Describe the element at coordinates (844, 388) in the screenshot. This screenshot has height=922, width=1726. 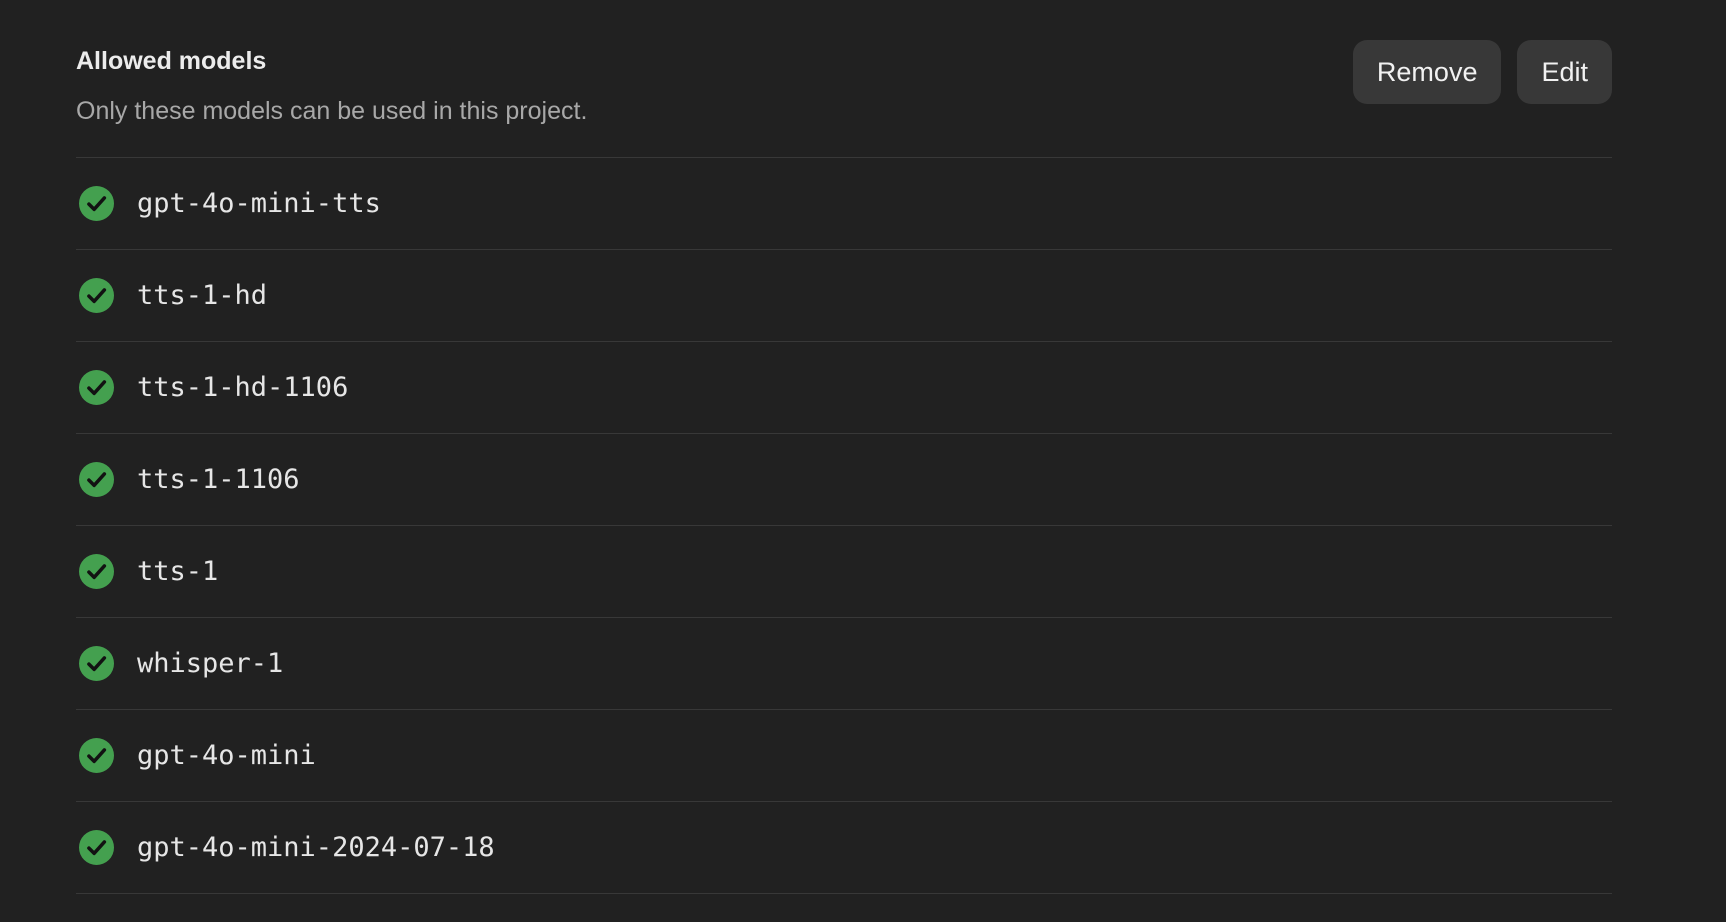
I see `model-row: tts-1-hd-1106` at that location.